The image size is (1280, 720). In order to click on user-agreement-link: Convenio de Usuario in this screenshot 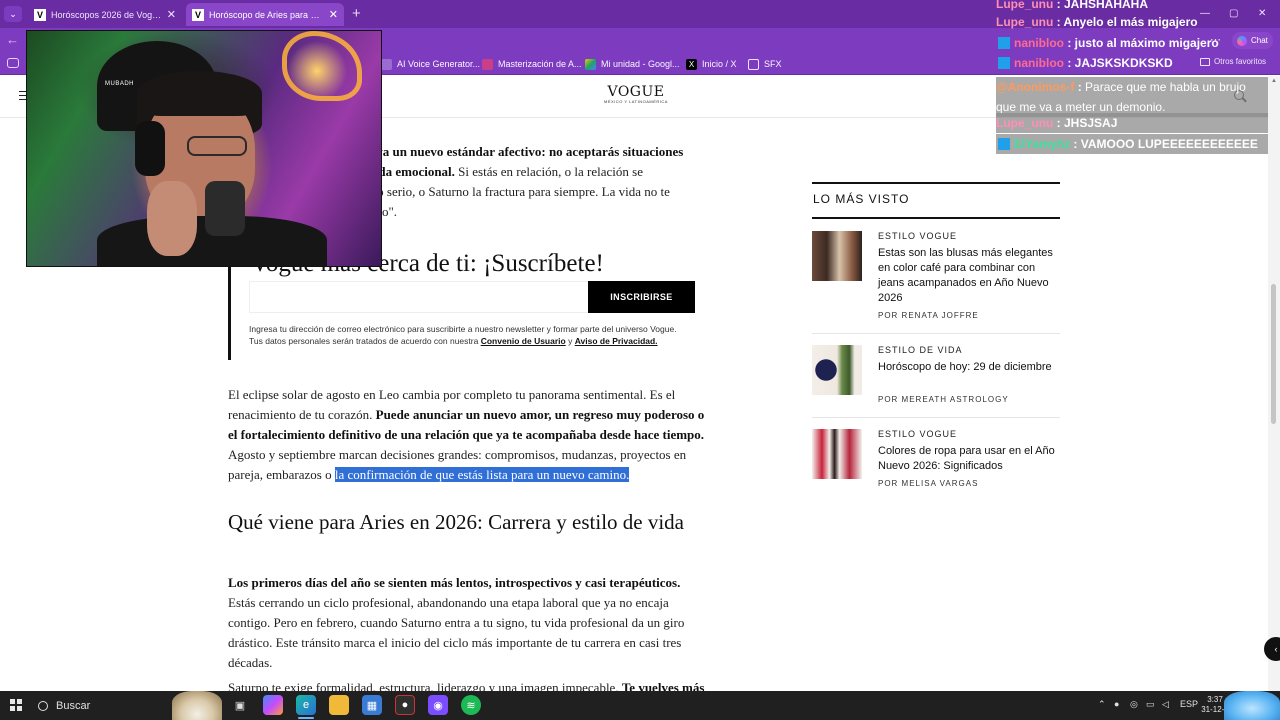, I will do `click(523, 341)`.